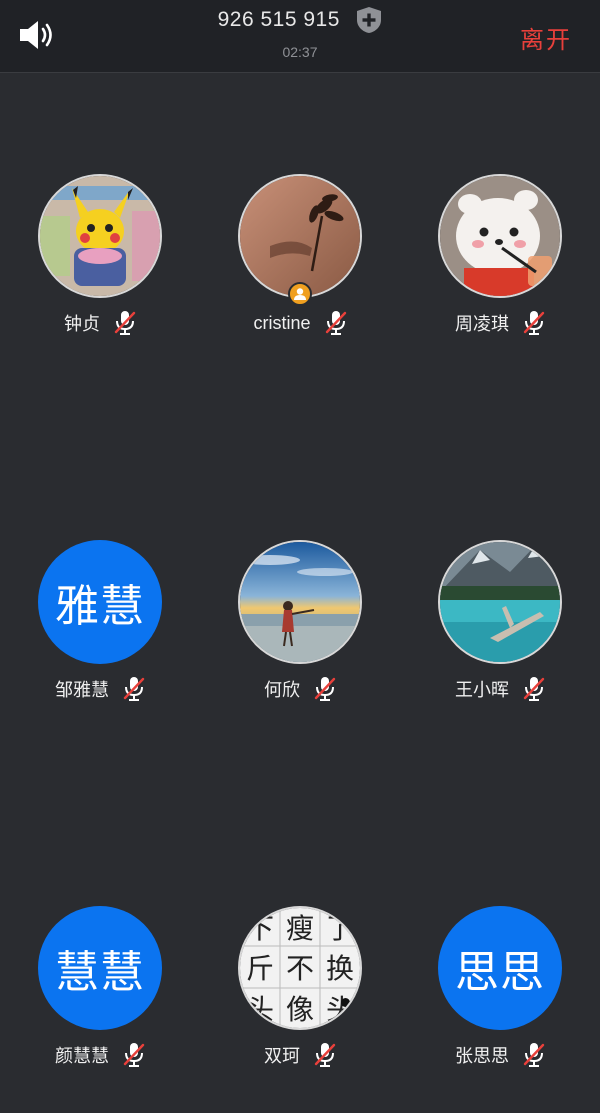 The width and height of the screenshot is (600, 1113). I want to click on participant-name: 张思思, so click(482, 1056).